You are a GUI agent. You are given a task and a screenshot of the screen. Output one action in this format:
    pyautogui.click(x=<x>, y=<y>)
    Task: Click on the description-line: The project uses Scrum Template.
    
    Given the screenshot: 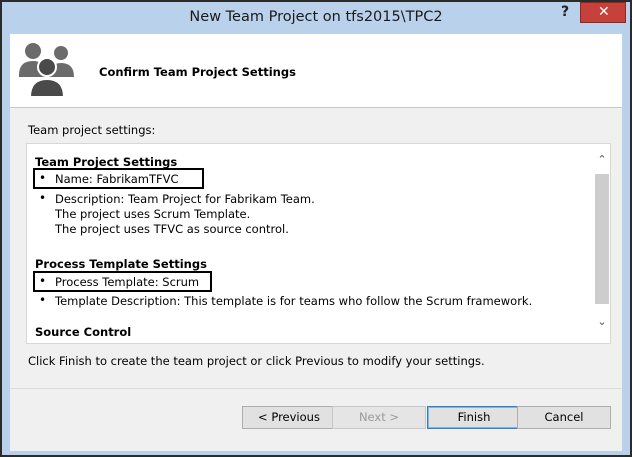 What is the action you would take?
    pyautogui.click(x=153, y=214)
    